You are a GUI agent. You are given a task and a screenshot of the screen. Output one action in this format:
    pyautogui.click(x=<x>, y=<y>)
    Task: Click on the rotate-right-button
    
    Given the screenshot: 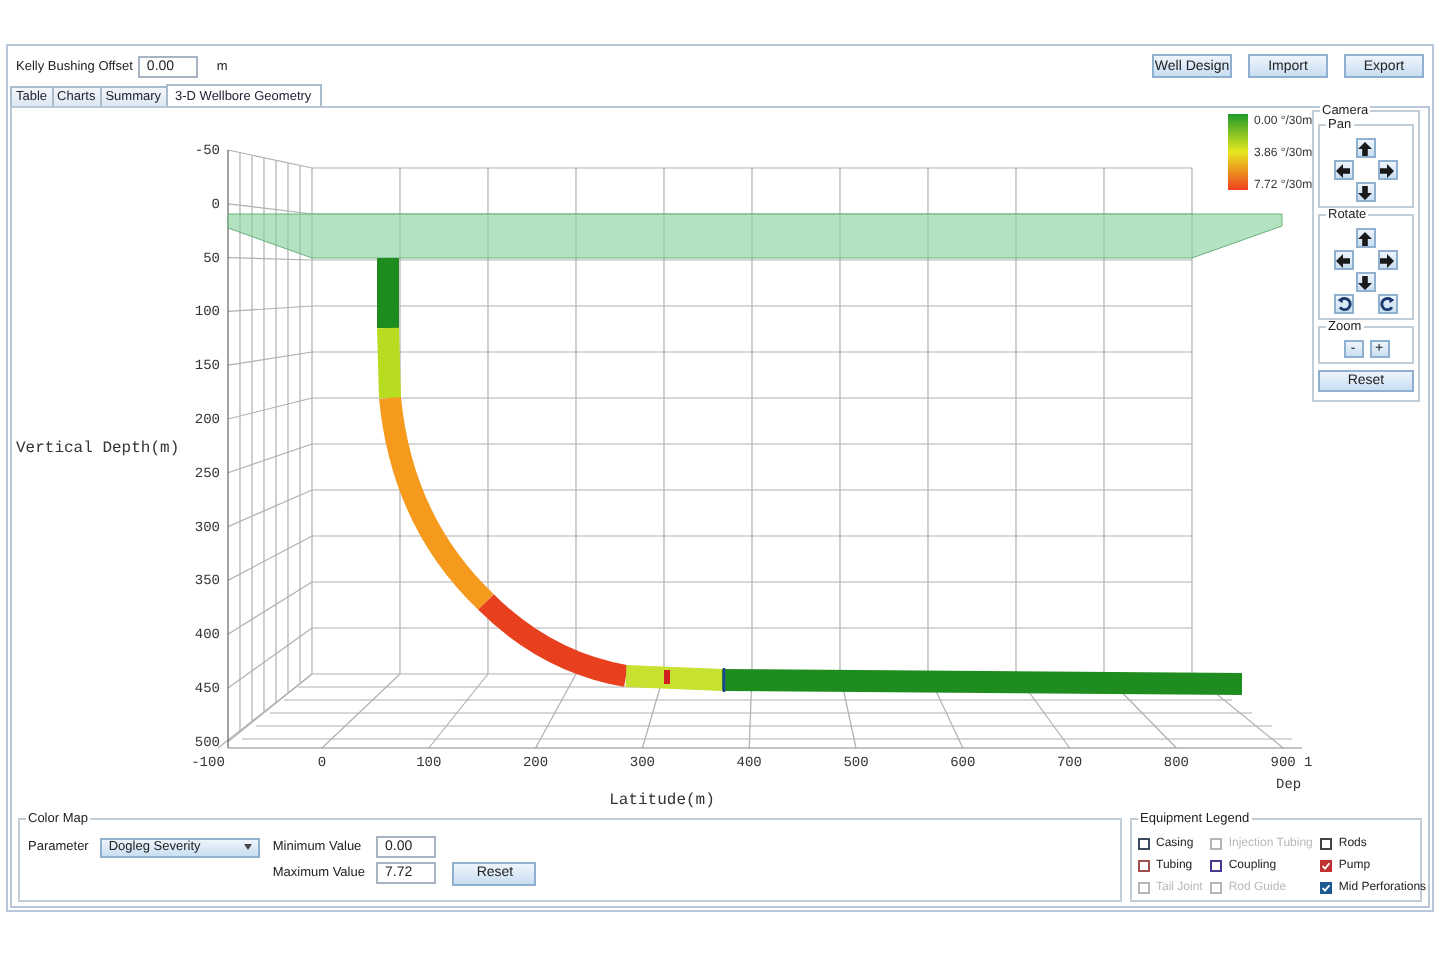 What is the action you would take?
    pyautogui.click(x=1387, y=304)
    